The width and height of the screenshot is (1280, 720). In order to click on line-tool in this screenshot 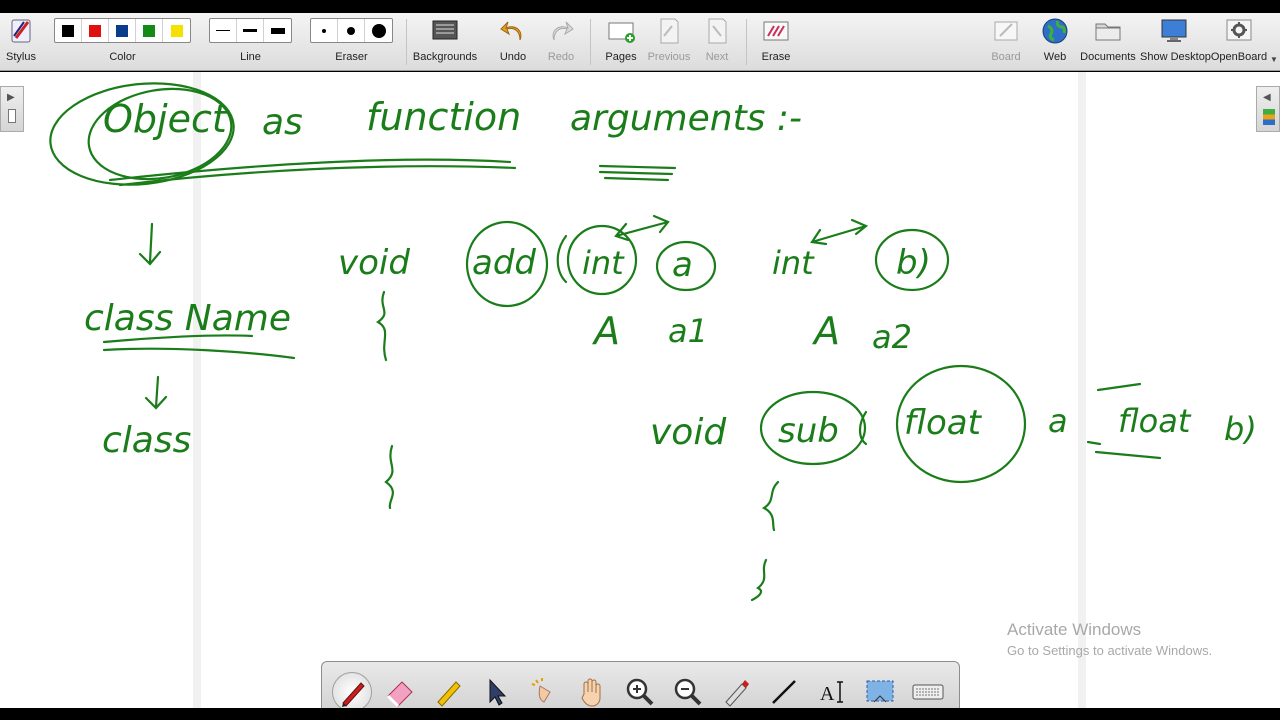, I will do `click(784, 692)`.